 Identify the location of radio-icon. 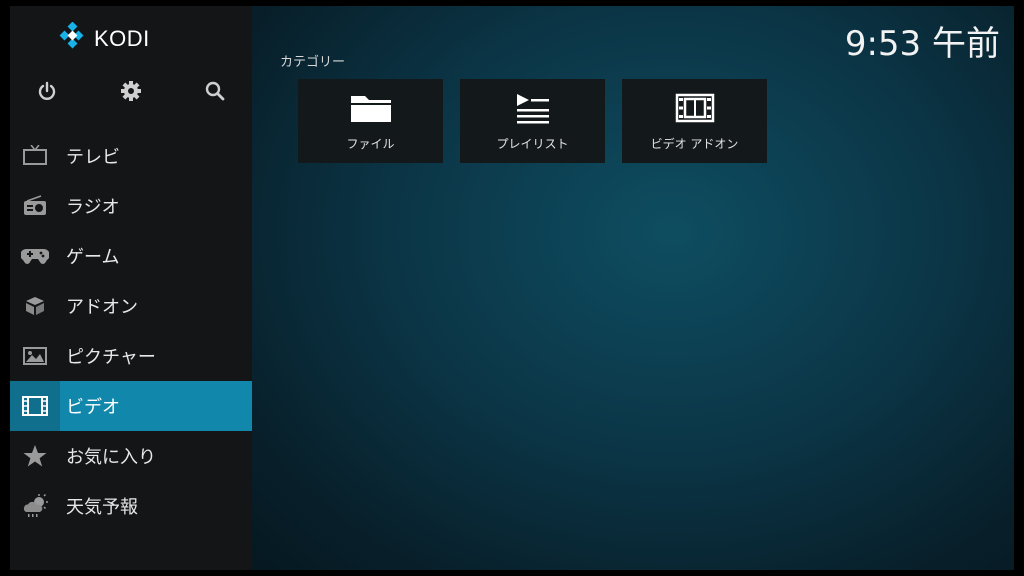
(35, 206).